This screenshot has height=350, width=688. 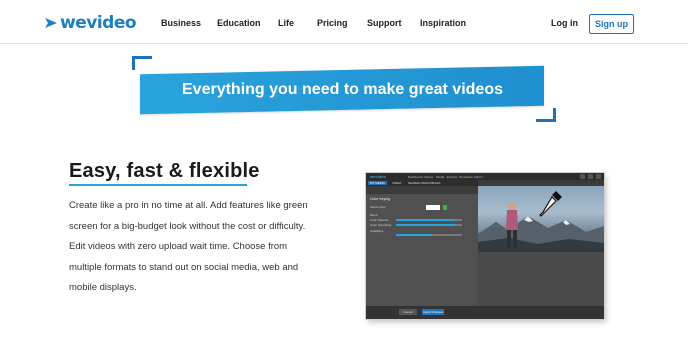 What do you see at coordinates (379, 220) in the screenshot?
I see `editor-setting-label: Color Balance` at bounding box center [379, 220].